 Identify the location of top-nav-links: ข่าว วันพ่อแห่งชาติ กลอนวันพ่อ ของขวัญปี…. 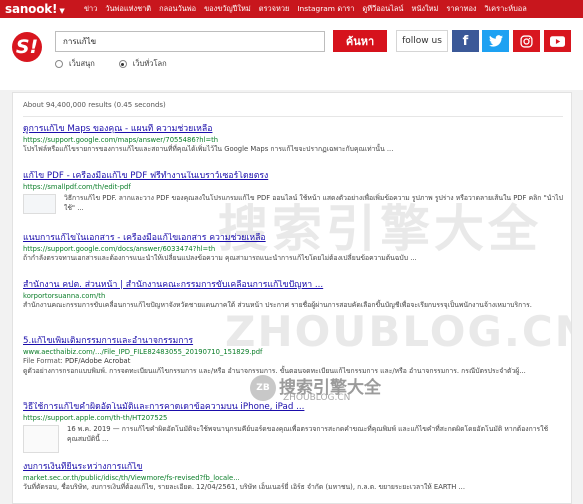
(309, 9).